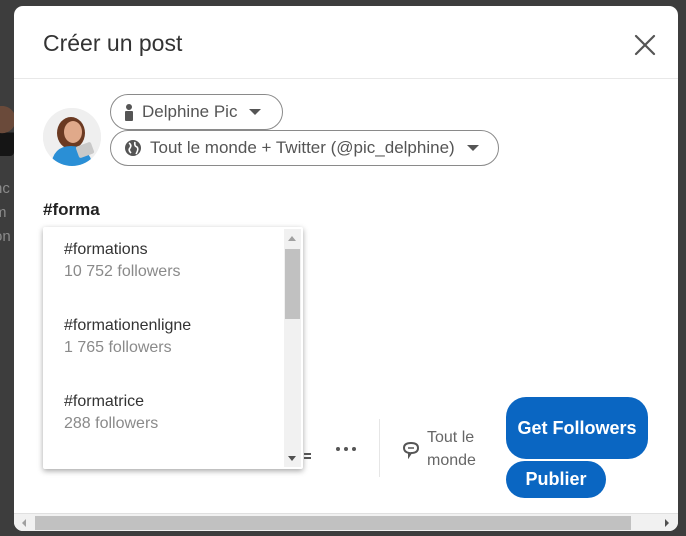  What do you see at coordinates (307, 456) in the screenshot?
I see `document-icon` at bounding box center [307, 456].